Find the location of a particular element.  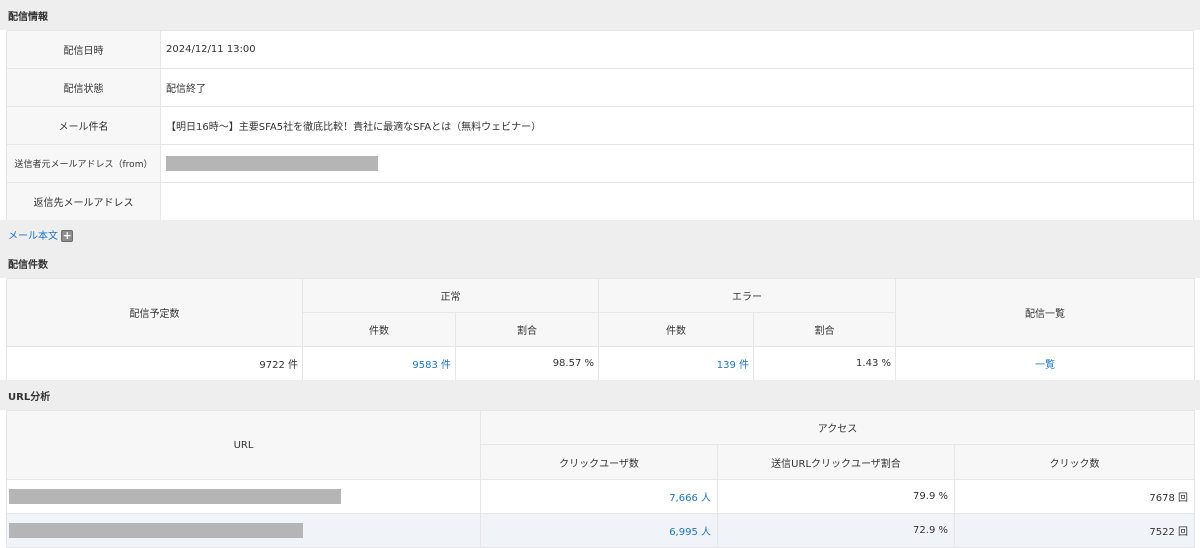

table-row: 7,666 人 79.9 % 7678 回 is located at coordinates (600, 496).